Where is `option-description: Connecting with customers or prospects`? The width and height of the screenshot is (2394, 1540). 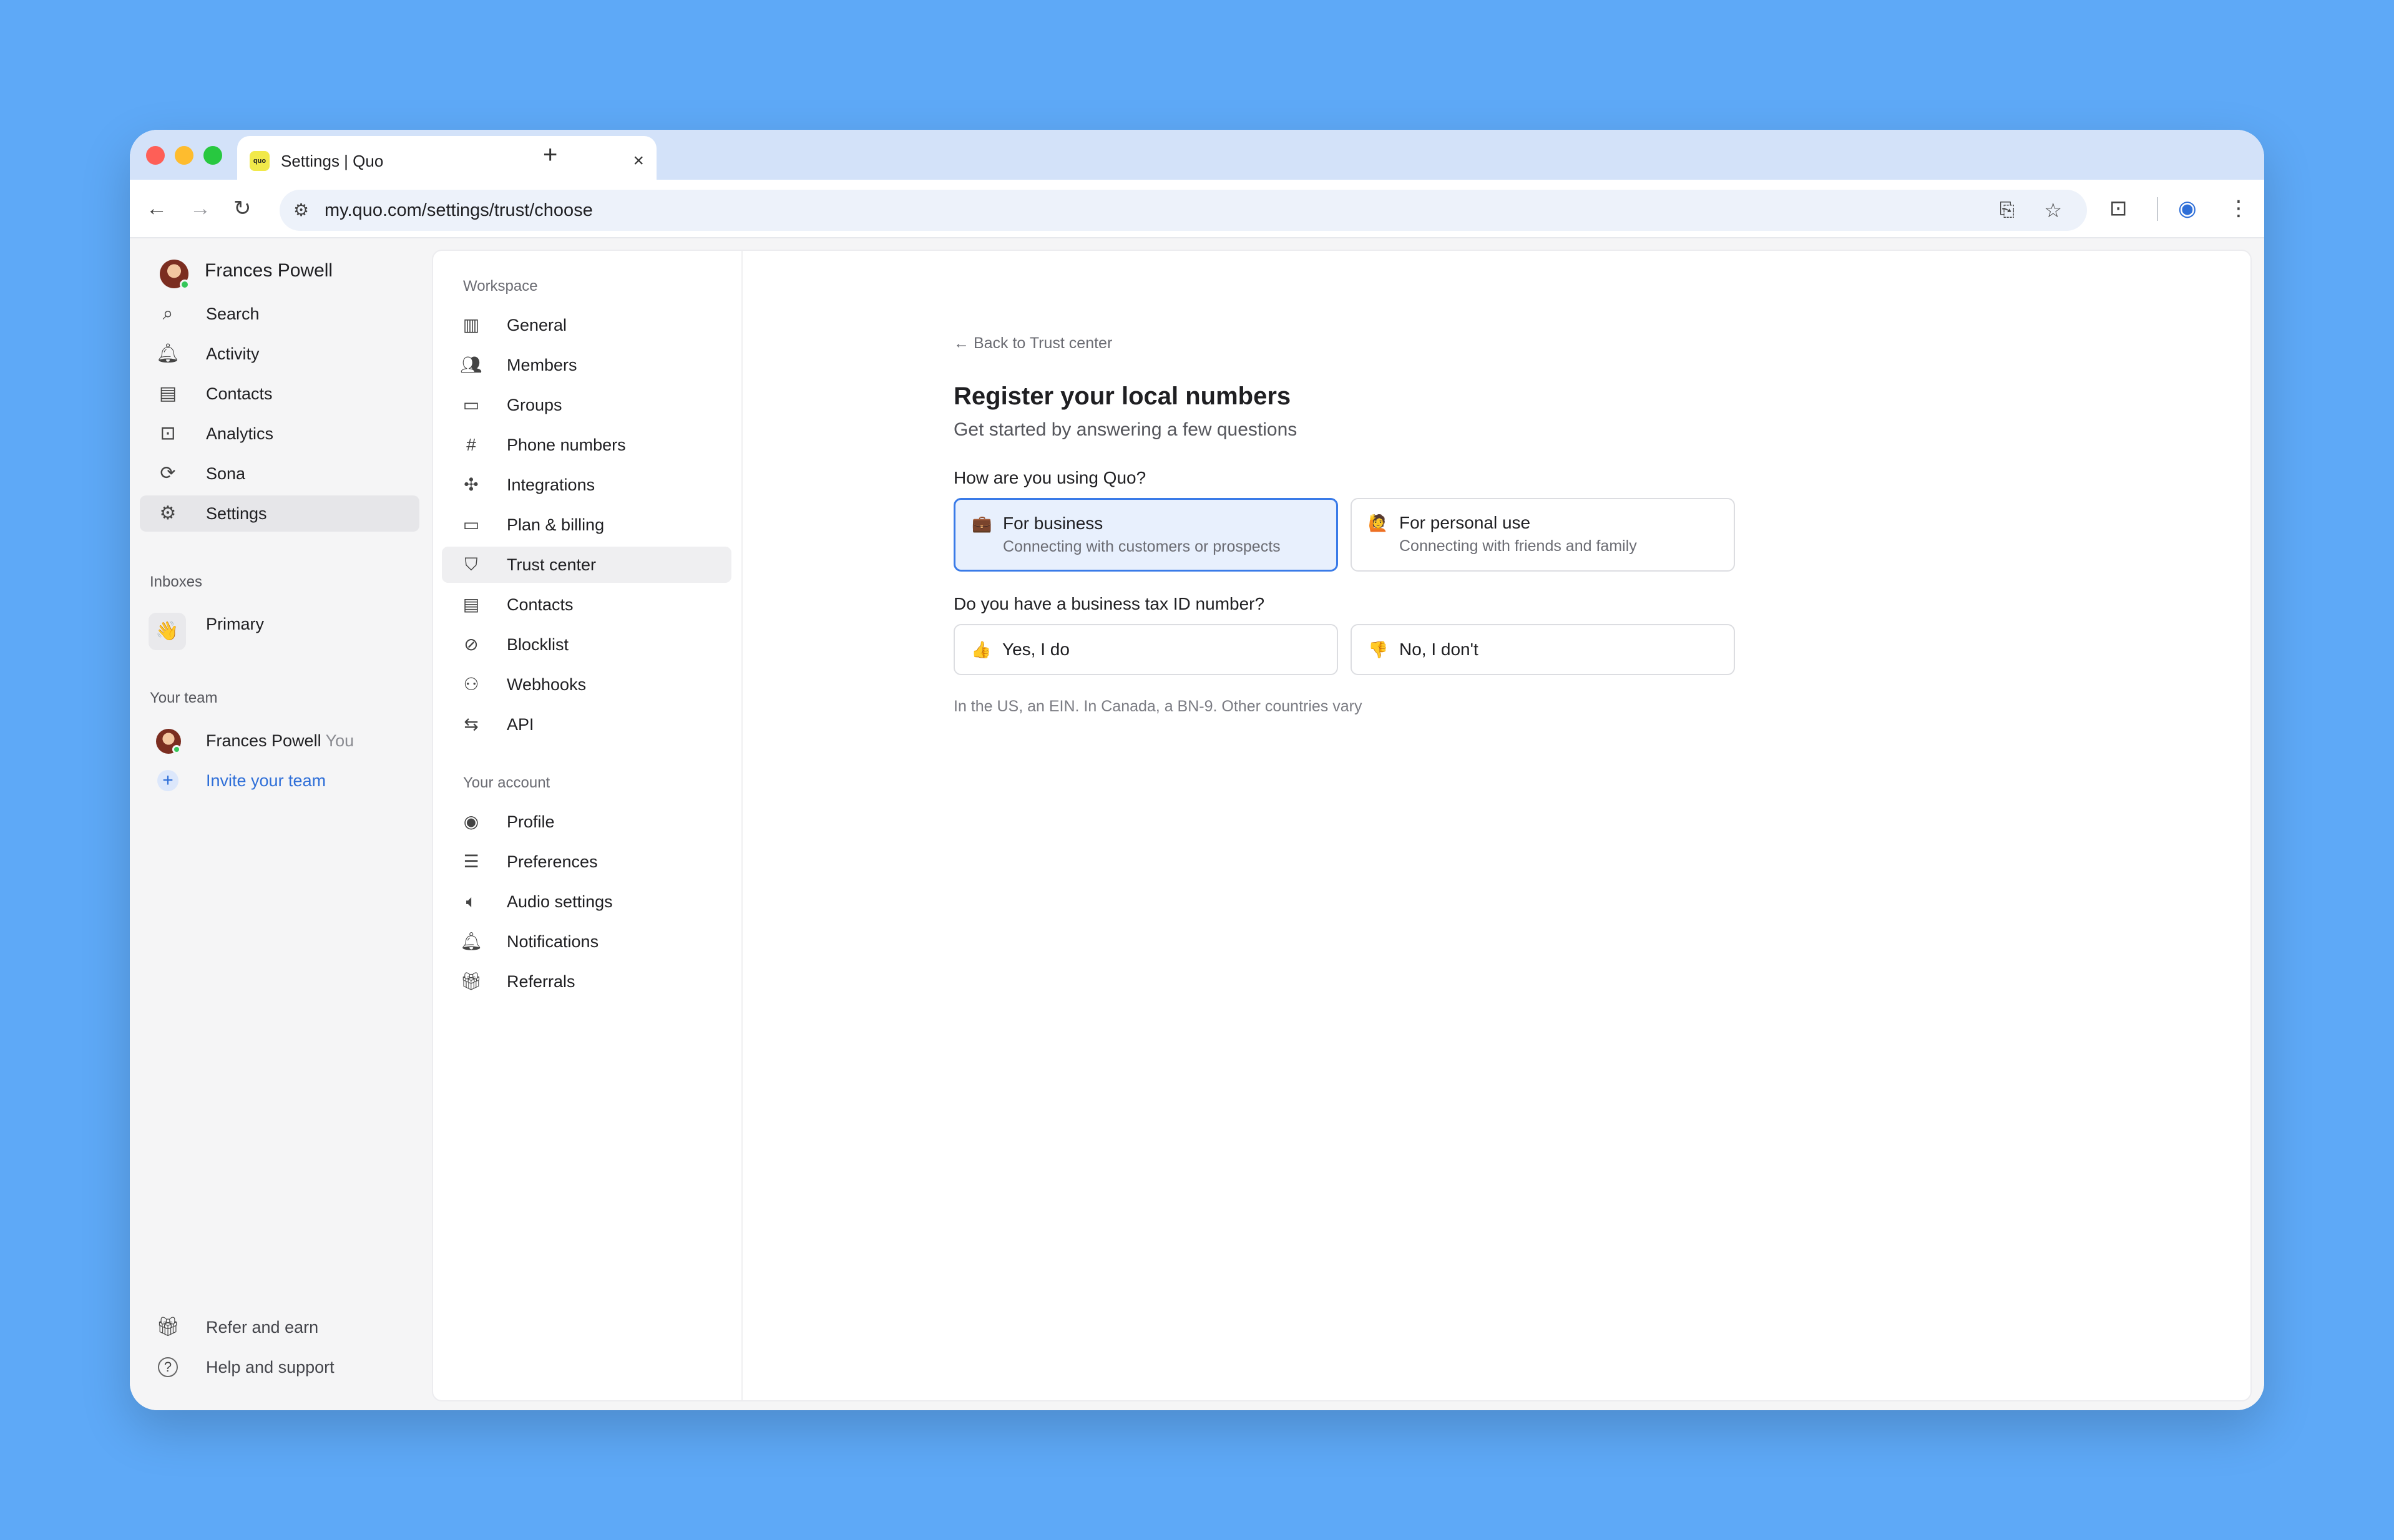
option-description: Connecting with customers or prospects is located at coordinates (1142, 546).